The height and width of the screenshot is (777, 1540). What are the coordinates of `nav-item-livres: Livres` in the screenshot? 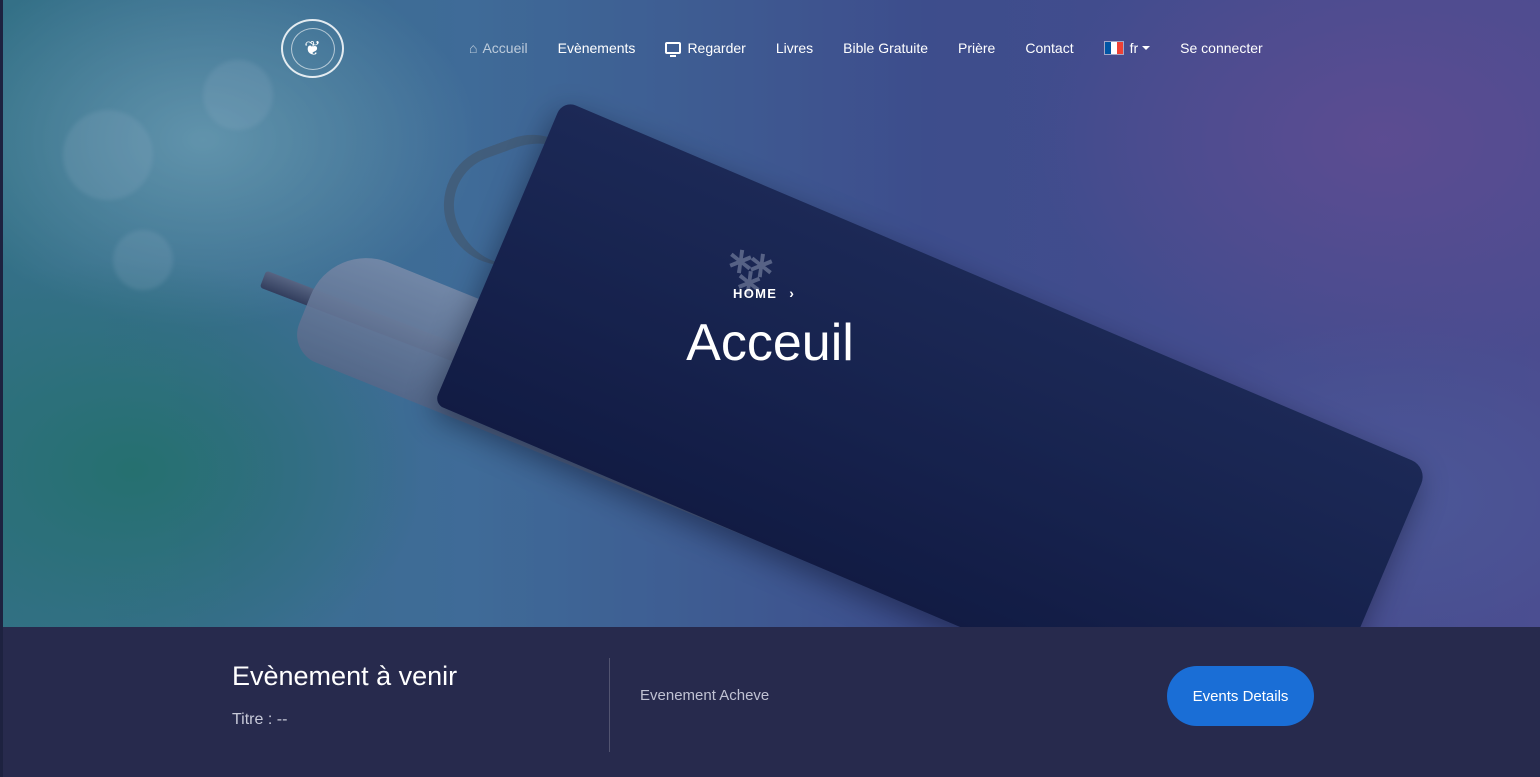 It's located at (794, 48).